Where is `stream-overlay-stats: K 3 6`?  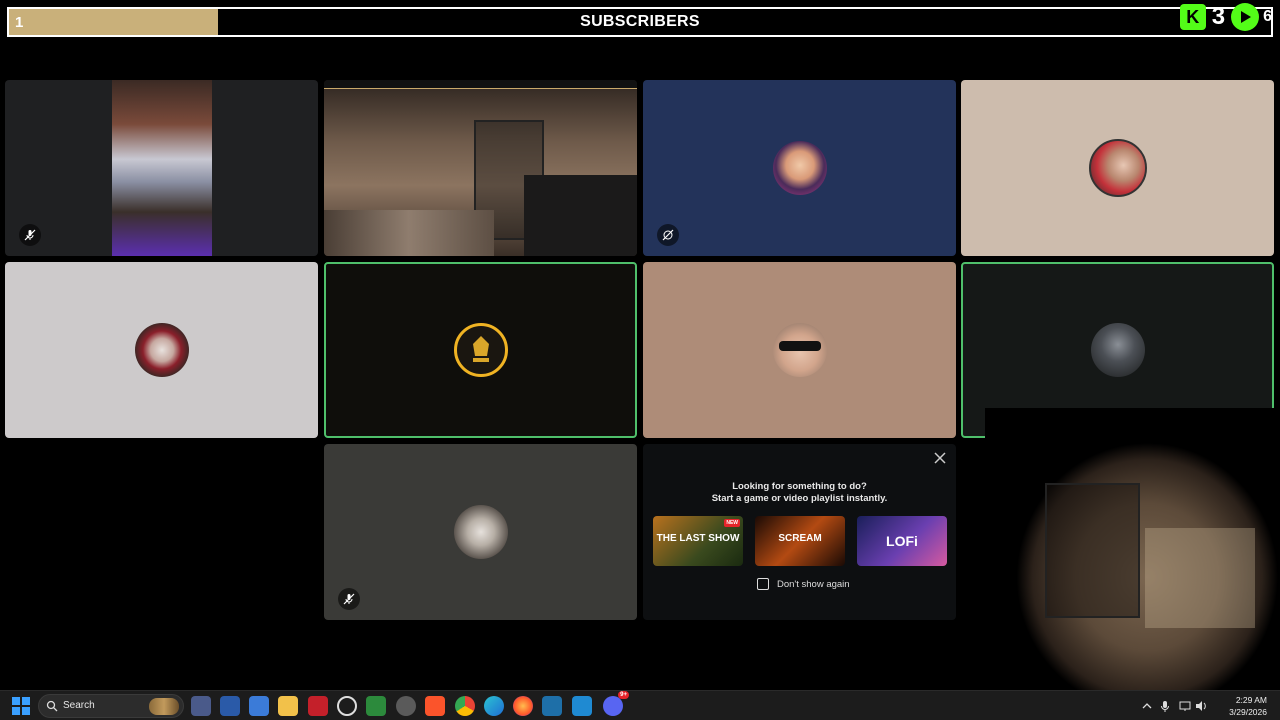
stream-overlay-stats: K 3 6 is located at coordinates (1225, 17).